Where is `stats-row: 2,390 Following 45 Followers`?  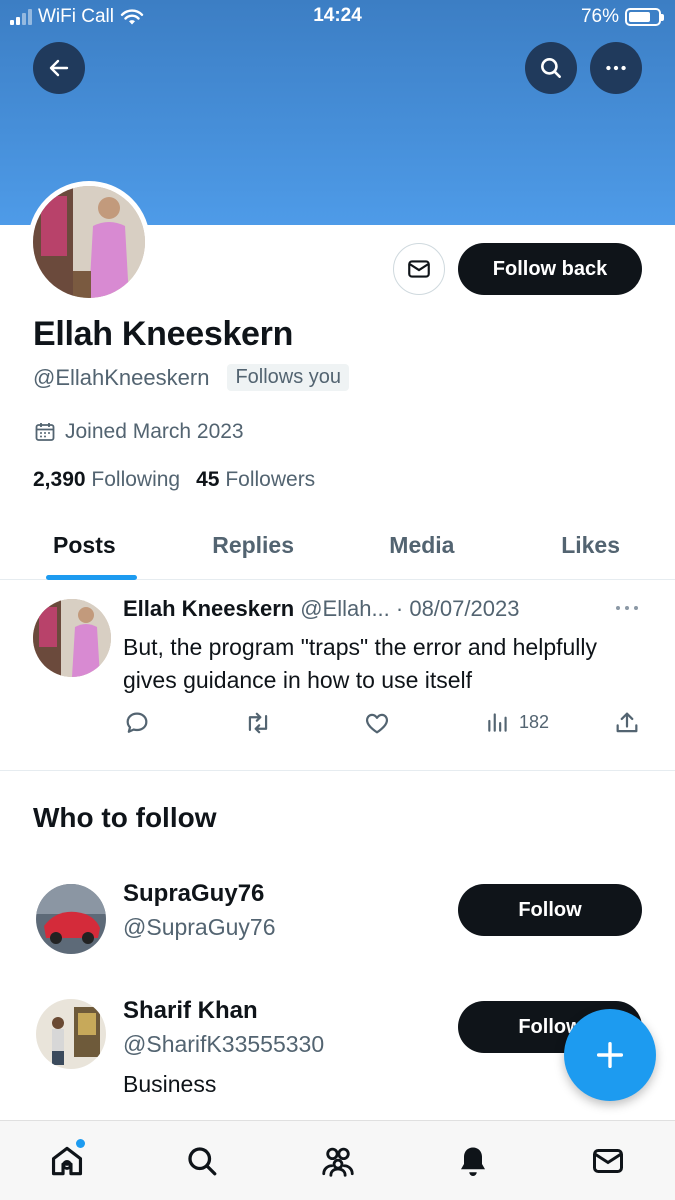
stats-row: 2,390 Following 45 Followers is located at coordinates (174, 480).